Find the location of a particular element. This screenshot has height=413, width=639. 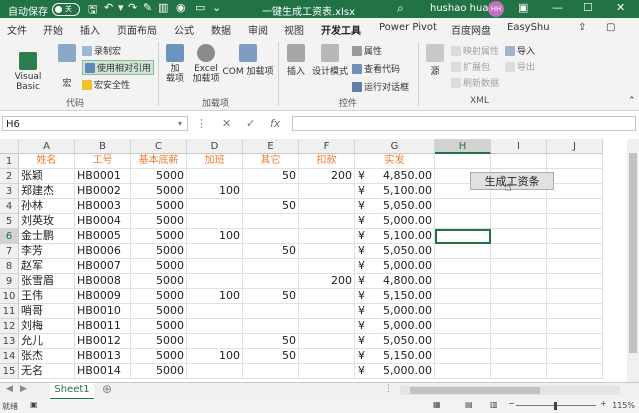

tab-data: 数据 is located at coordinates (221, 29).